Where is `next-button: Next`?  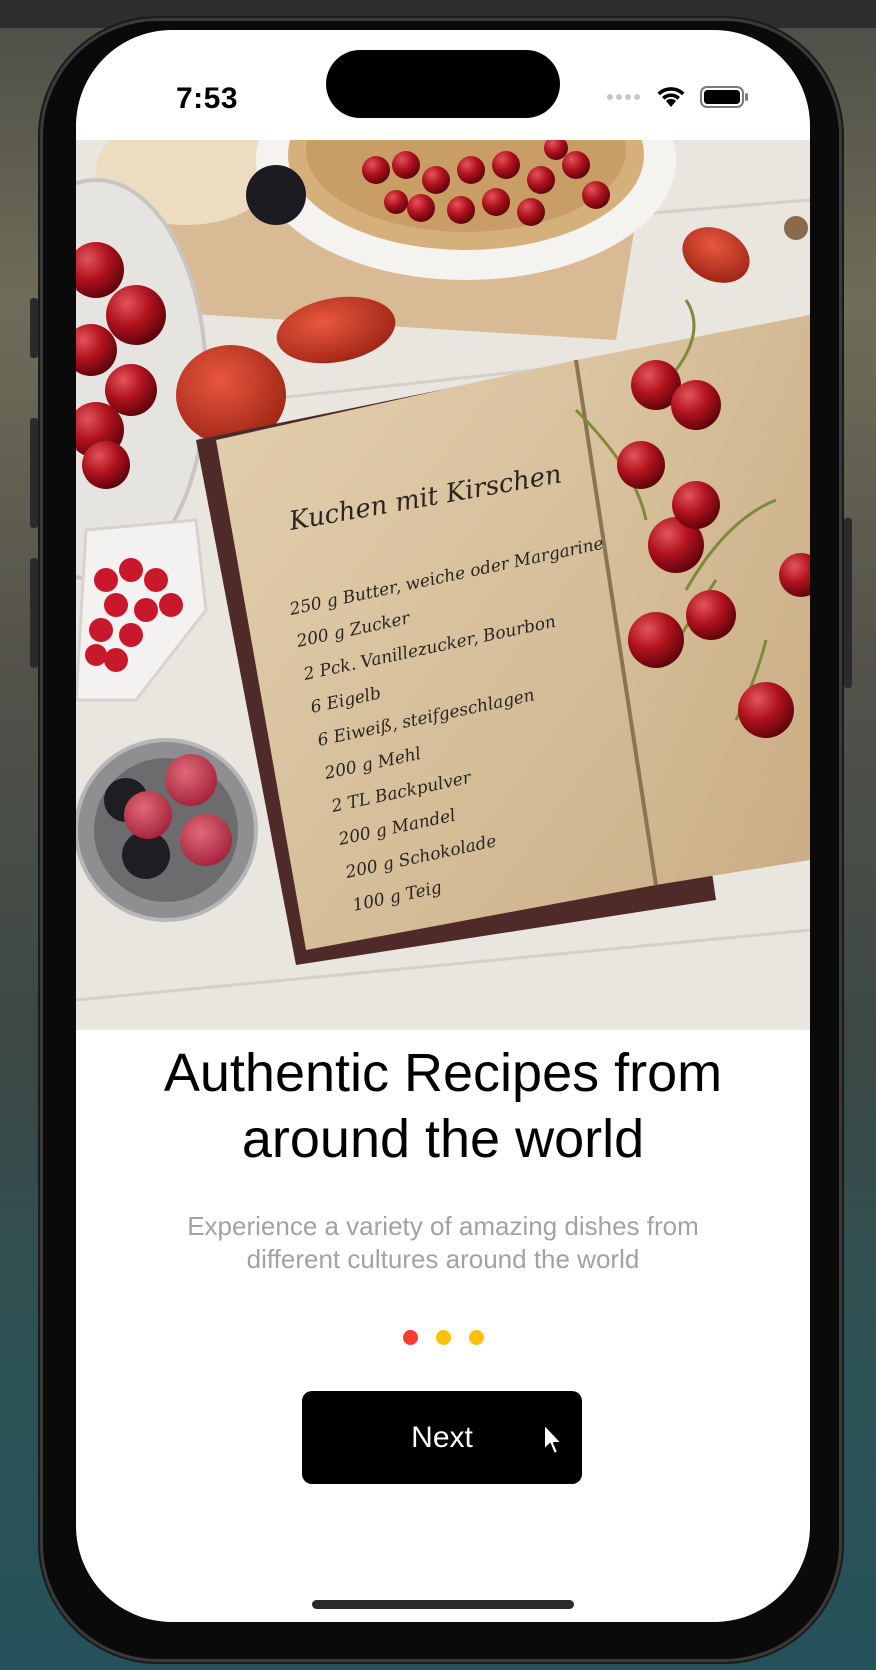 next-button: Next is located at coordinates (442, 1437).